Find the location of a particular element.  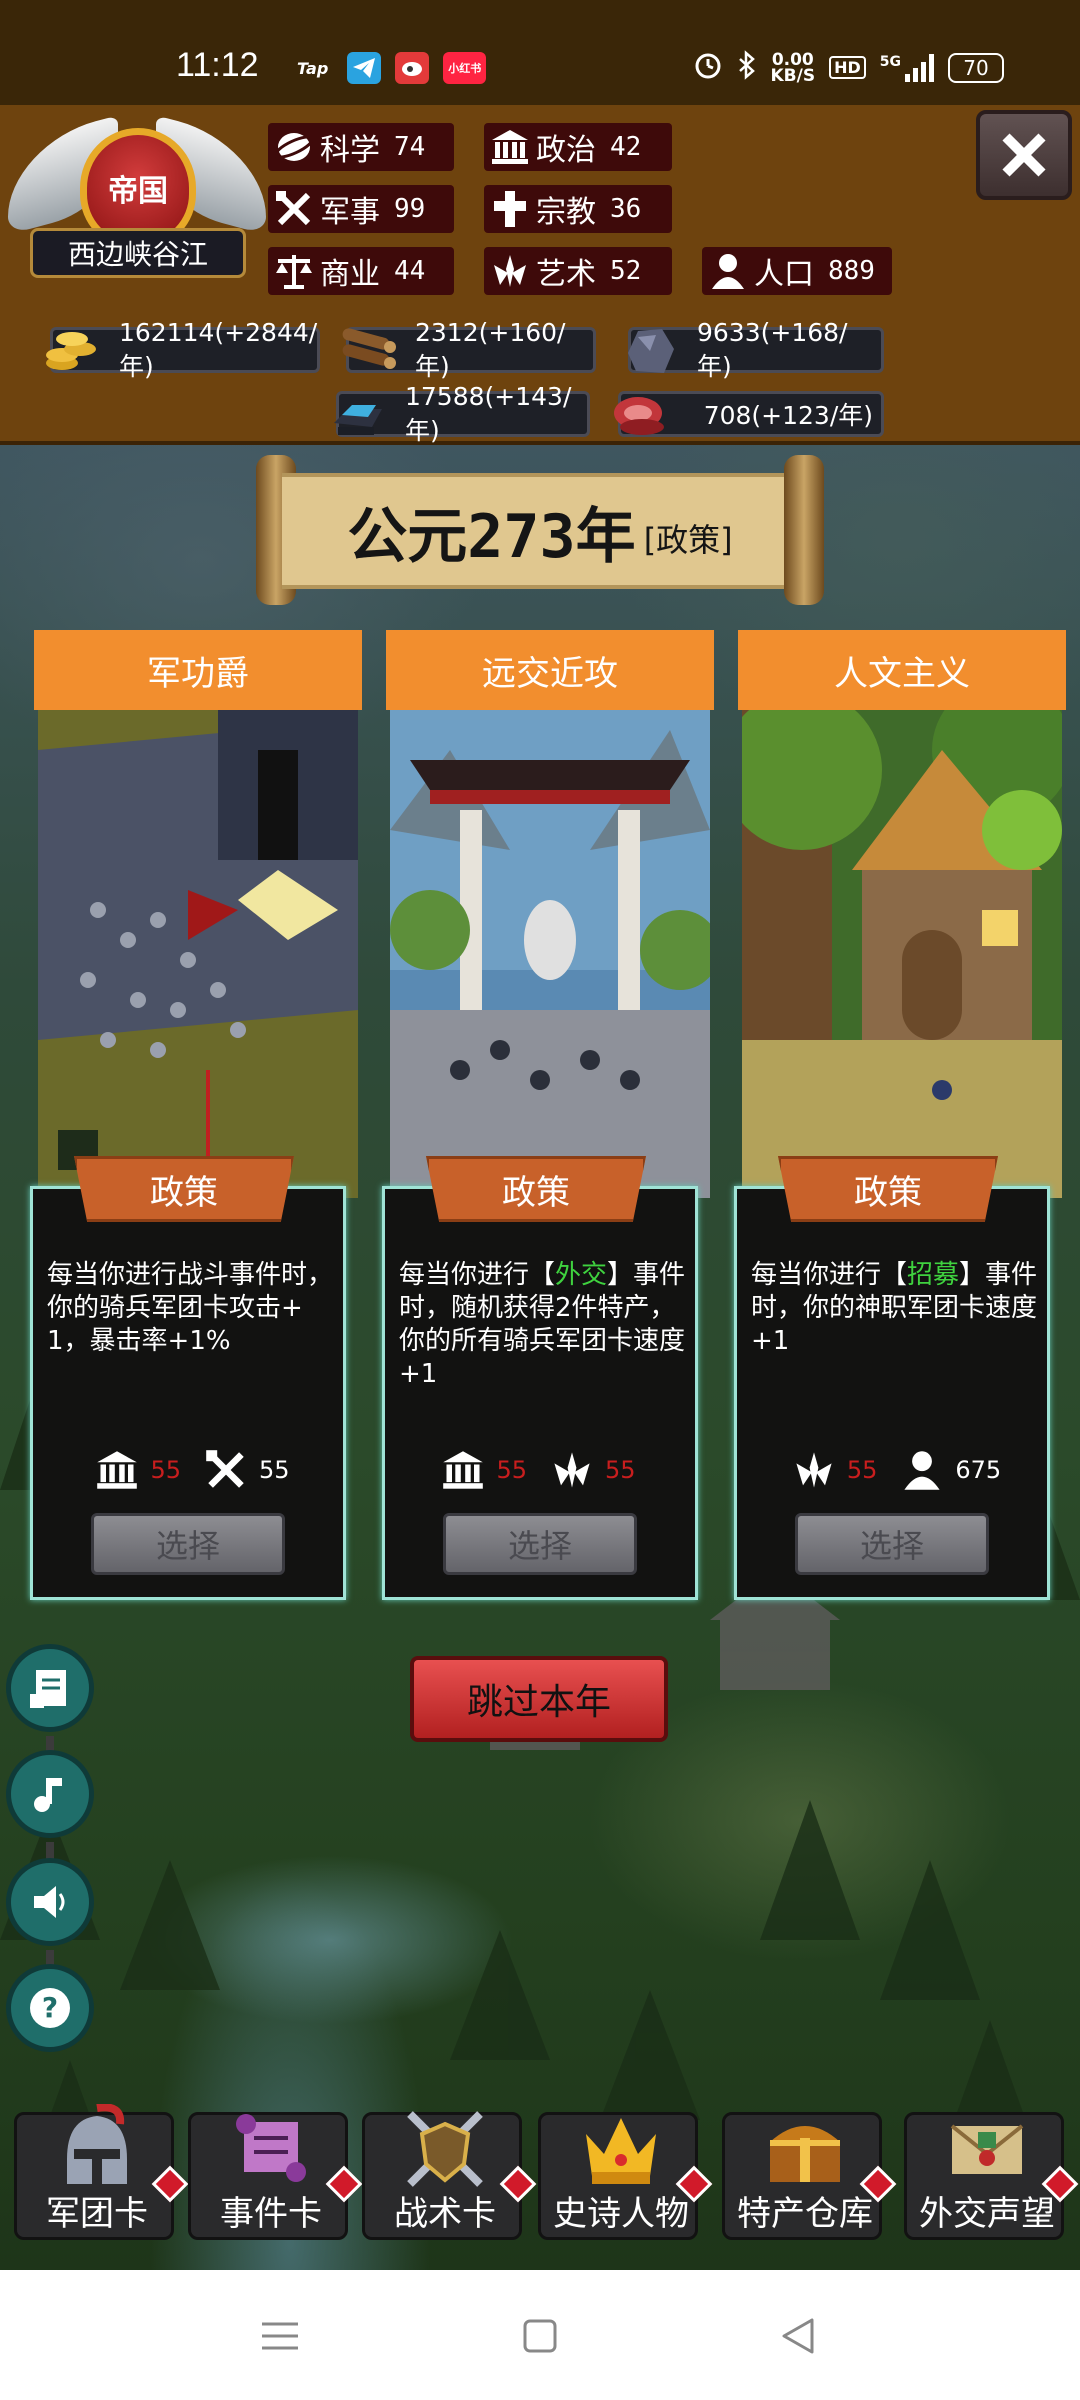

scroll-paper: 公元273年 [政策] is located at coordinates (540, 531).